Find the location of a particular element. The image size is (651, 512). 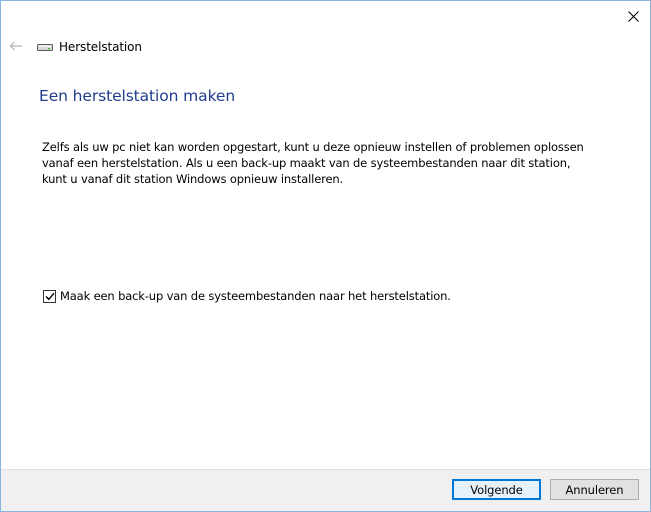

cancel-button: Annuleren is located at coordinates (594, 489).